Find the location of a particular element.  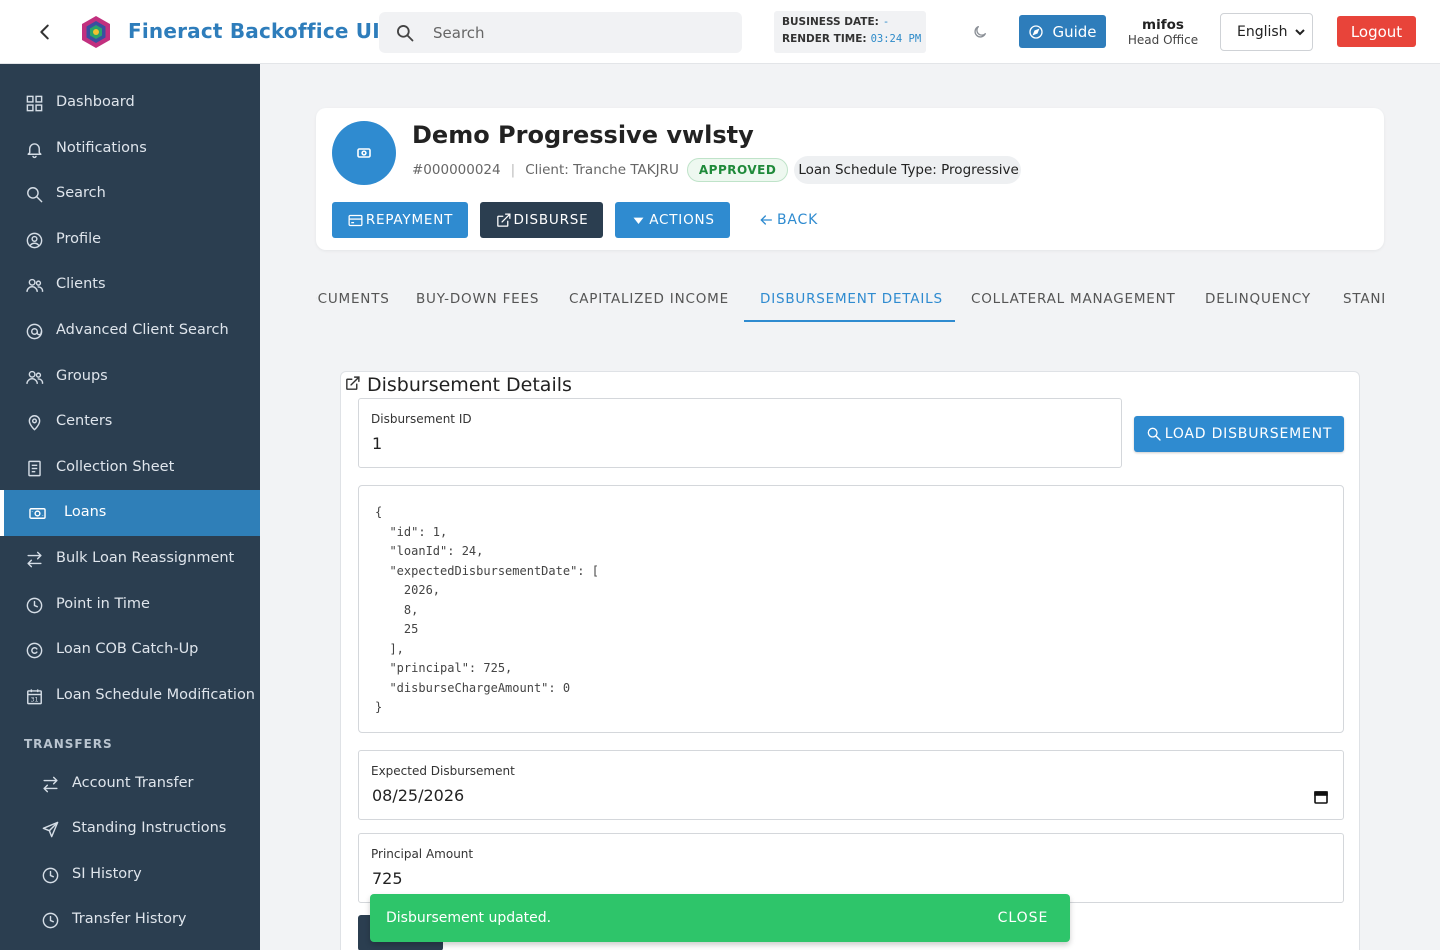

sidebar-section-transfers: TRANSFERS is located at coordinates (68, 744).